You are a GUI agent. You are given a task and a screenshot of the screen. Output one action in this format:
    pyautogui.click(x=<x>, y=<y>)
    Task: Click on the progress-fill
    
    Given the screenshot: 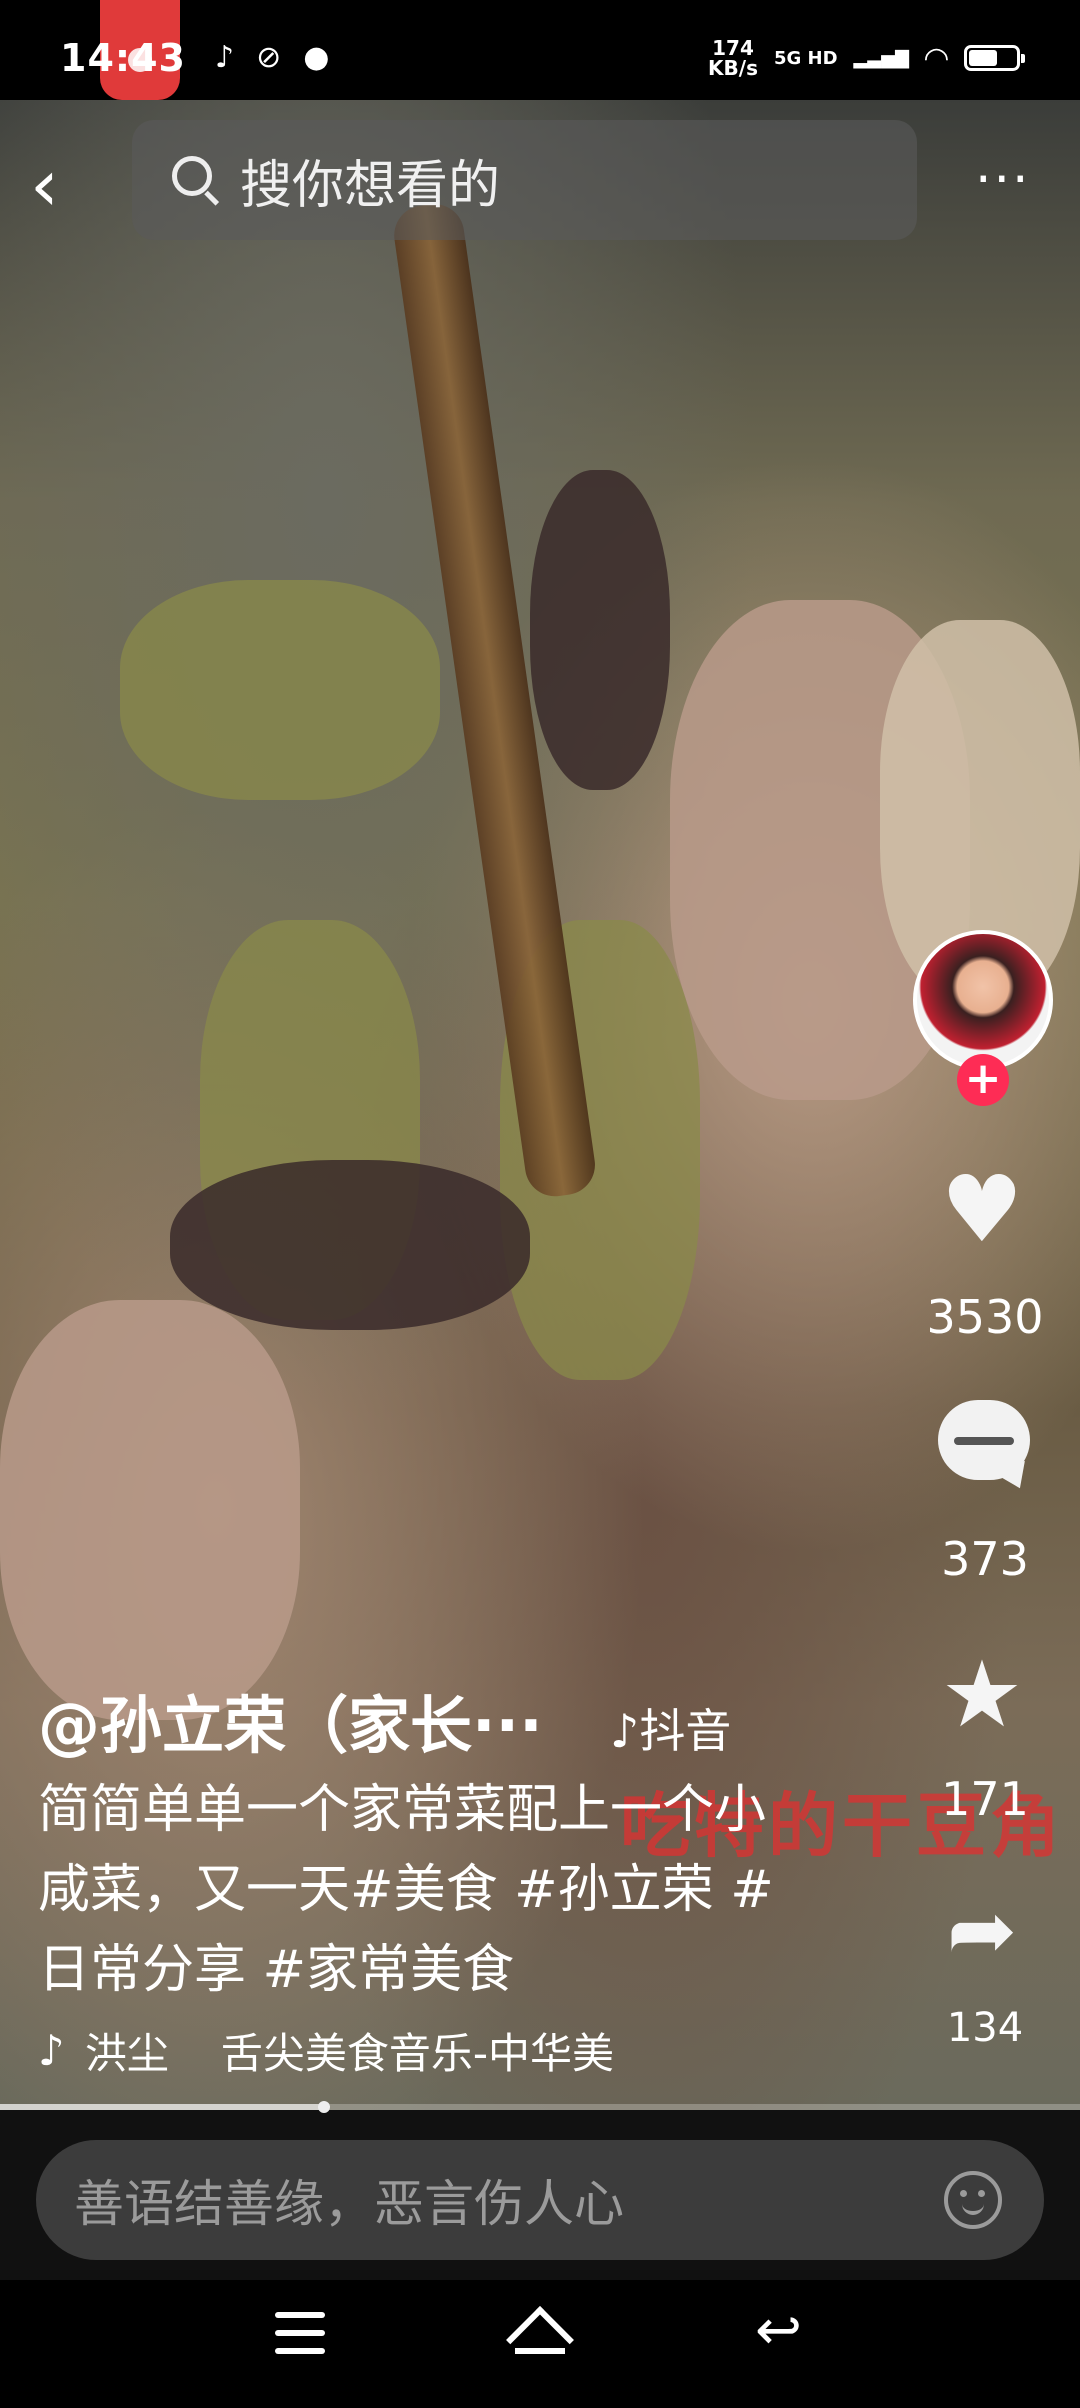 What is the action you would take?
    pyautogui.click(x=162, y=2107)
    